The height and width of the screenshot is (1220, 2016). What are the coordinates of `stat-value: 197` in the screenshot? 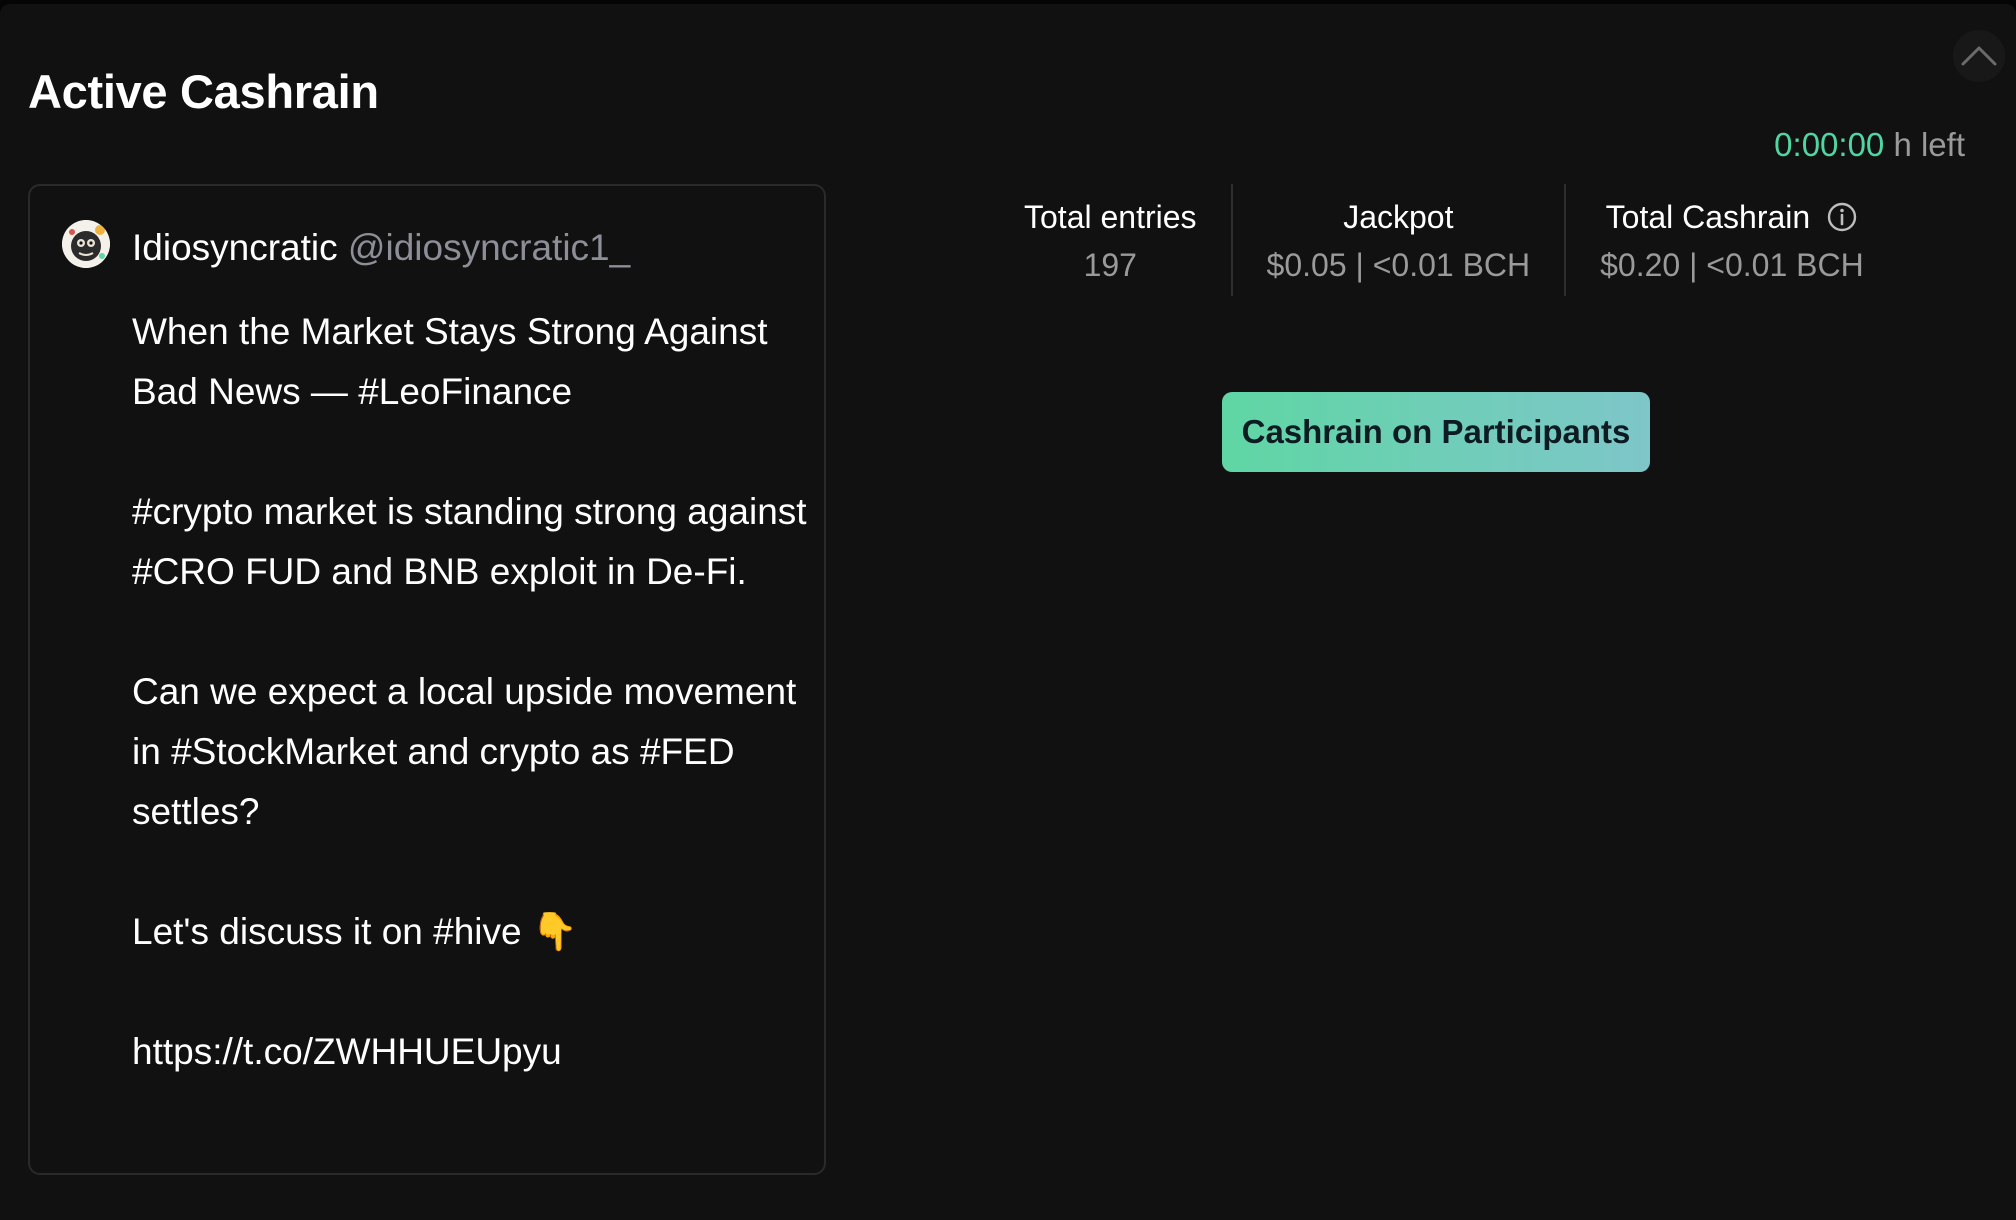 It's located at (1110, 265).